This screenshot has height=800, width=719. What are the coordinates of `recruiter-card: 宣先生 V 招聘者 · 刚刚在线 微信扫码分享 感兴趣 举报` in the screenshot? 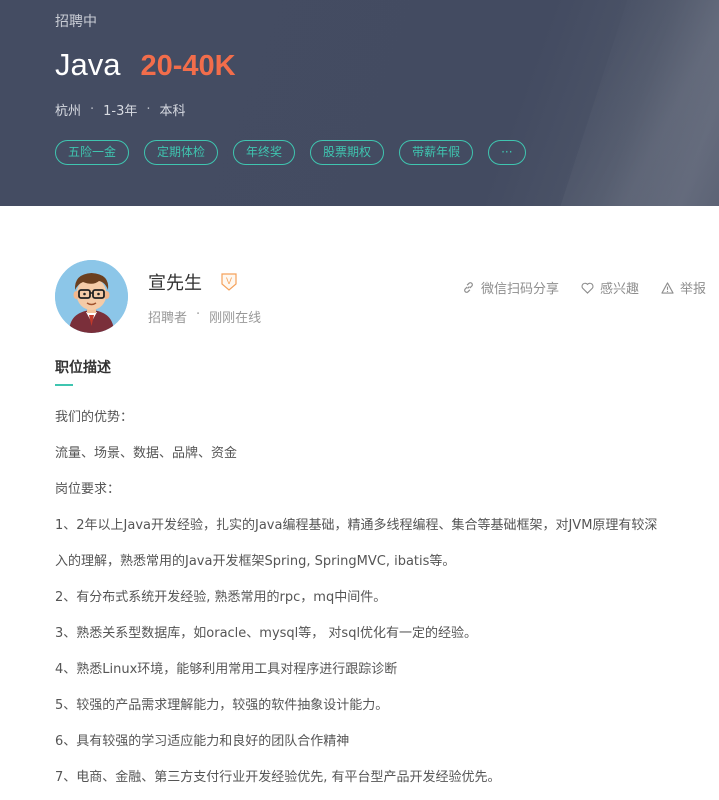 It's located at (387, 297).